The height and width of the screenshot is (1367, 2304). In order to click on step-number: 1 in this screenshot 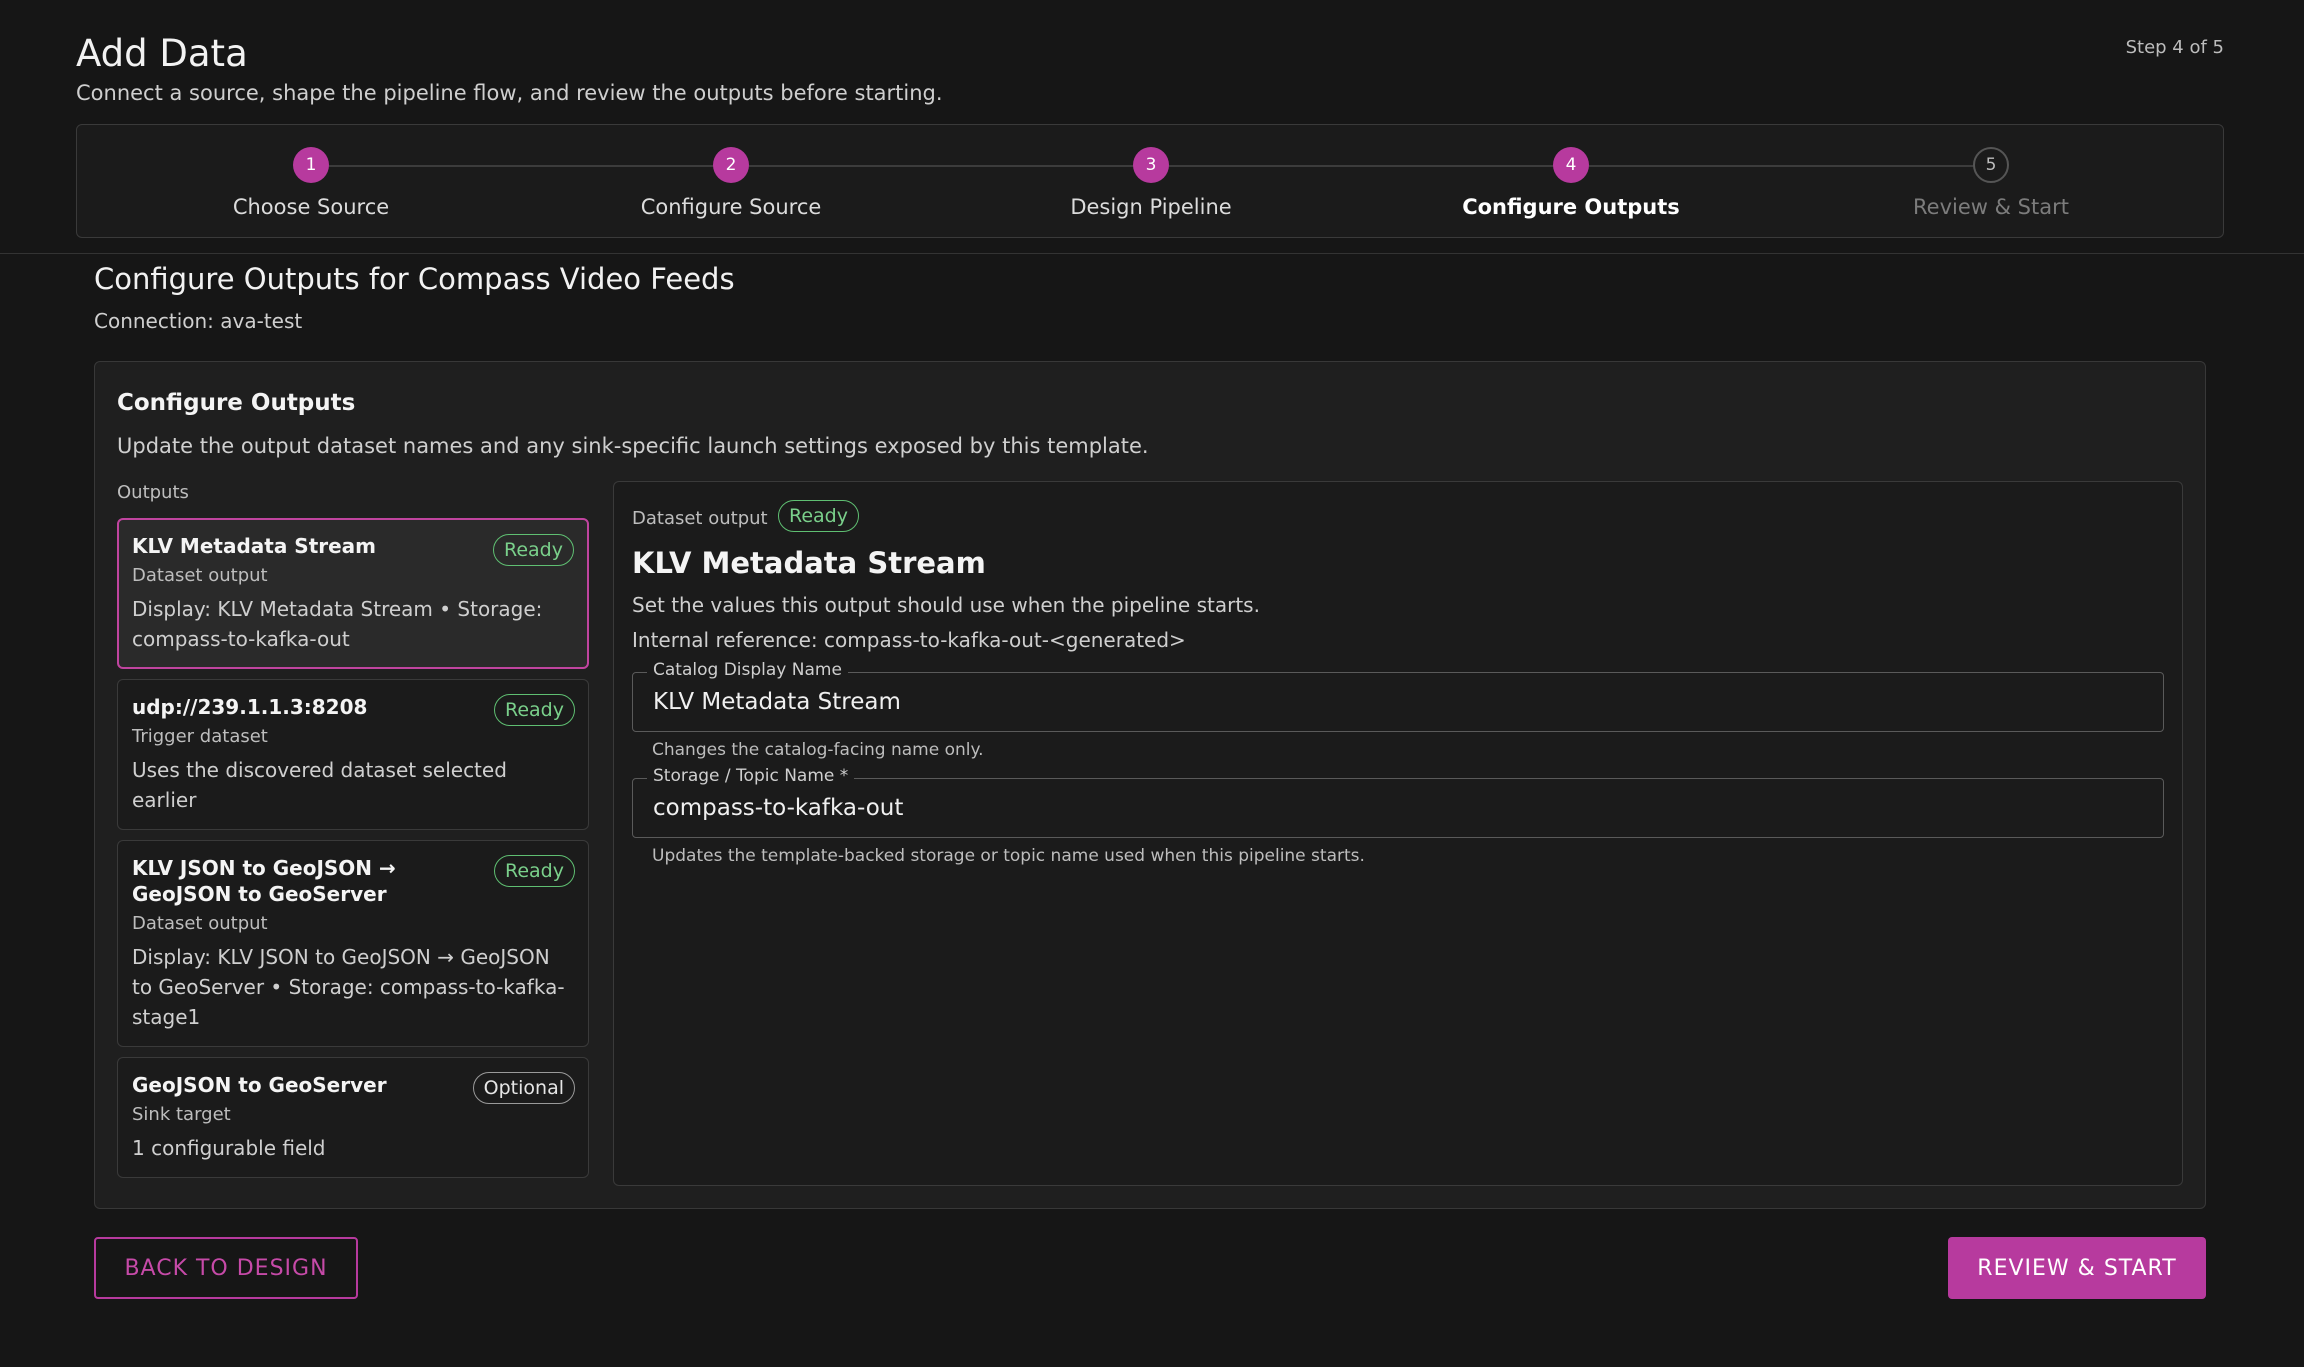, I will do `click(311, 165)`.